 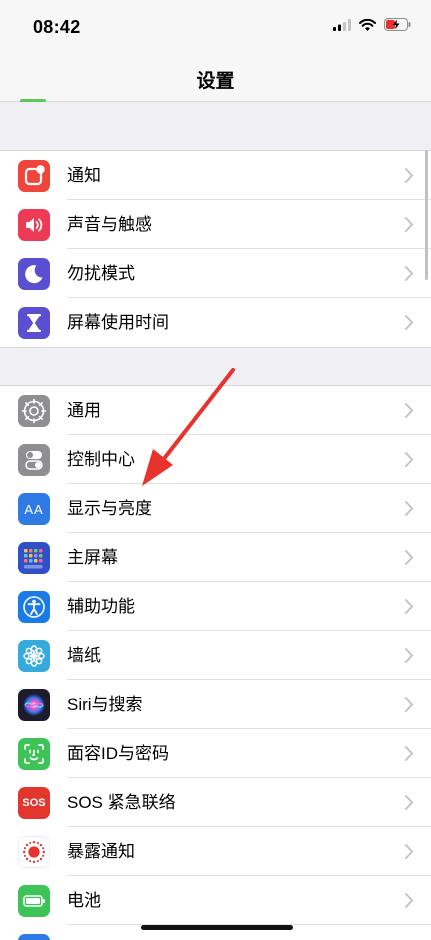 What do you see at coordinates (215, 655) in the screenshot?
I see `settings-row-wallpaper: 墙纸` at bounding box center [215, 655].